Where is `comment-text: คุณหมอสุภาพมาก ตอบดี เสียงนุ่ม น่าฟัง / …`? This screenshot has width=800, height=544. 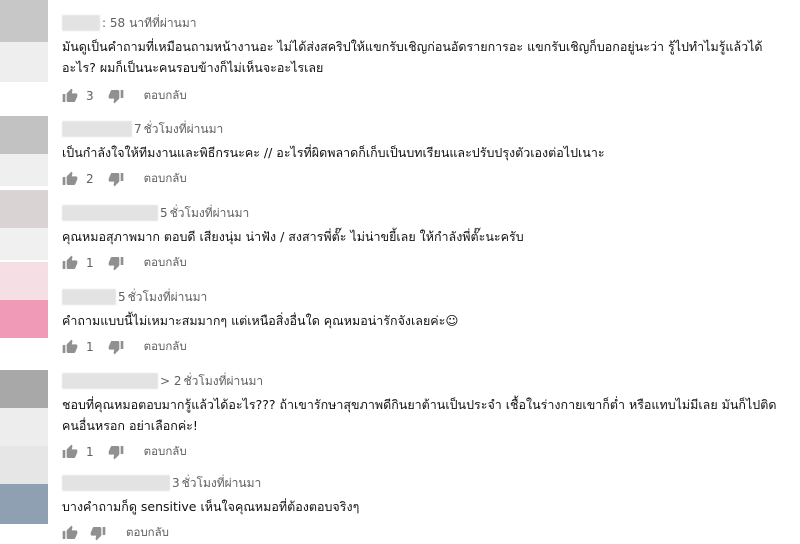 comment-text: คุณหมอสุภาพมาก ตอบดี เสียงนุ่ม น่าฟัง / … is located at coordinates (293, 236).